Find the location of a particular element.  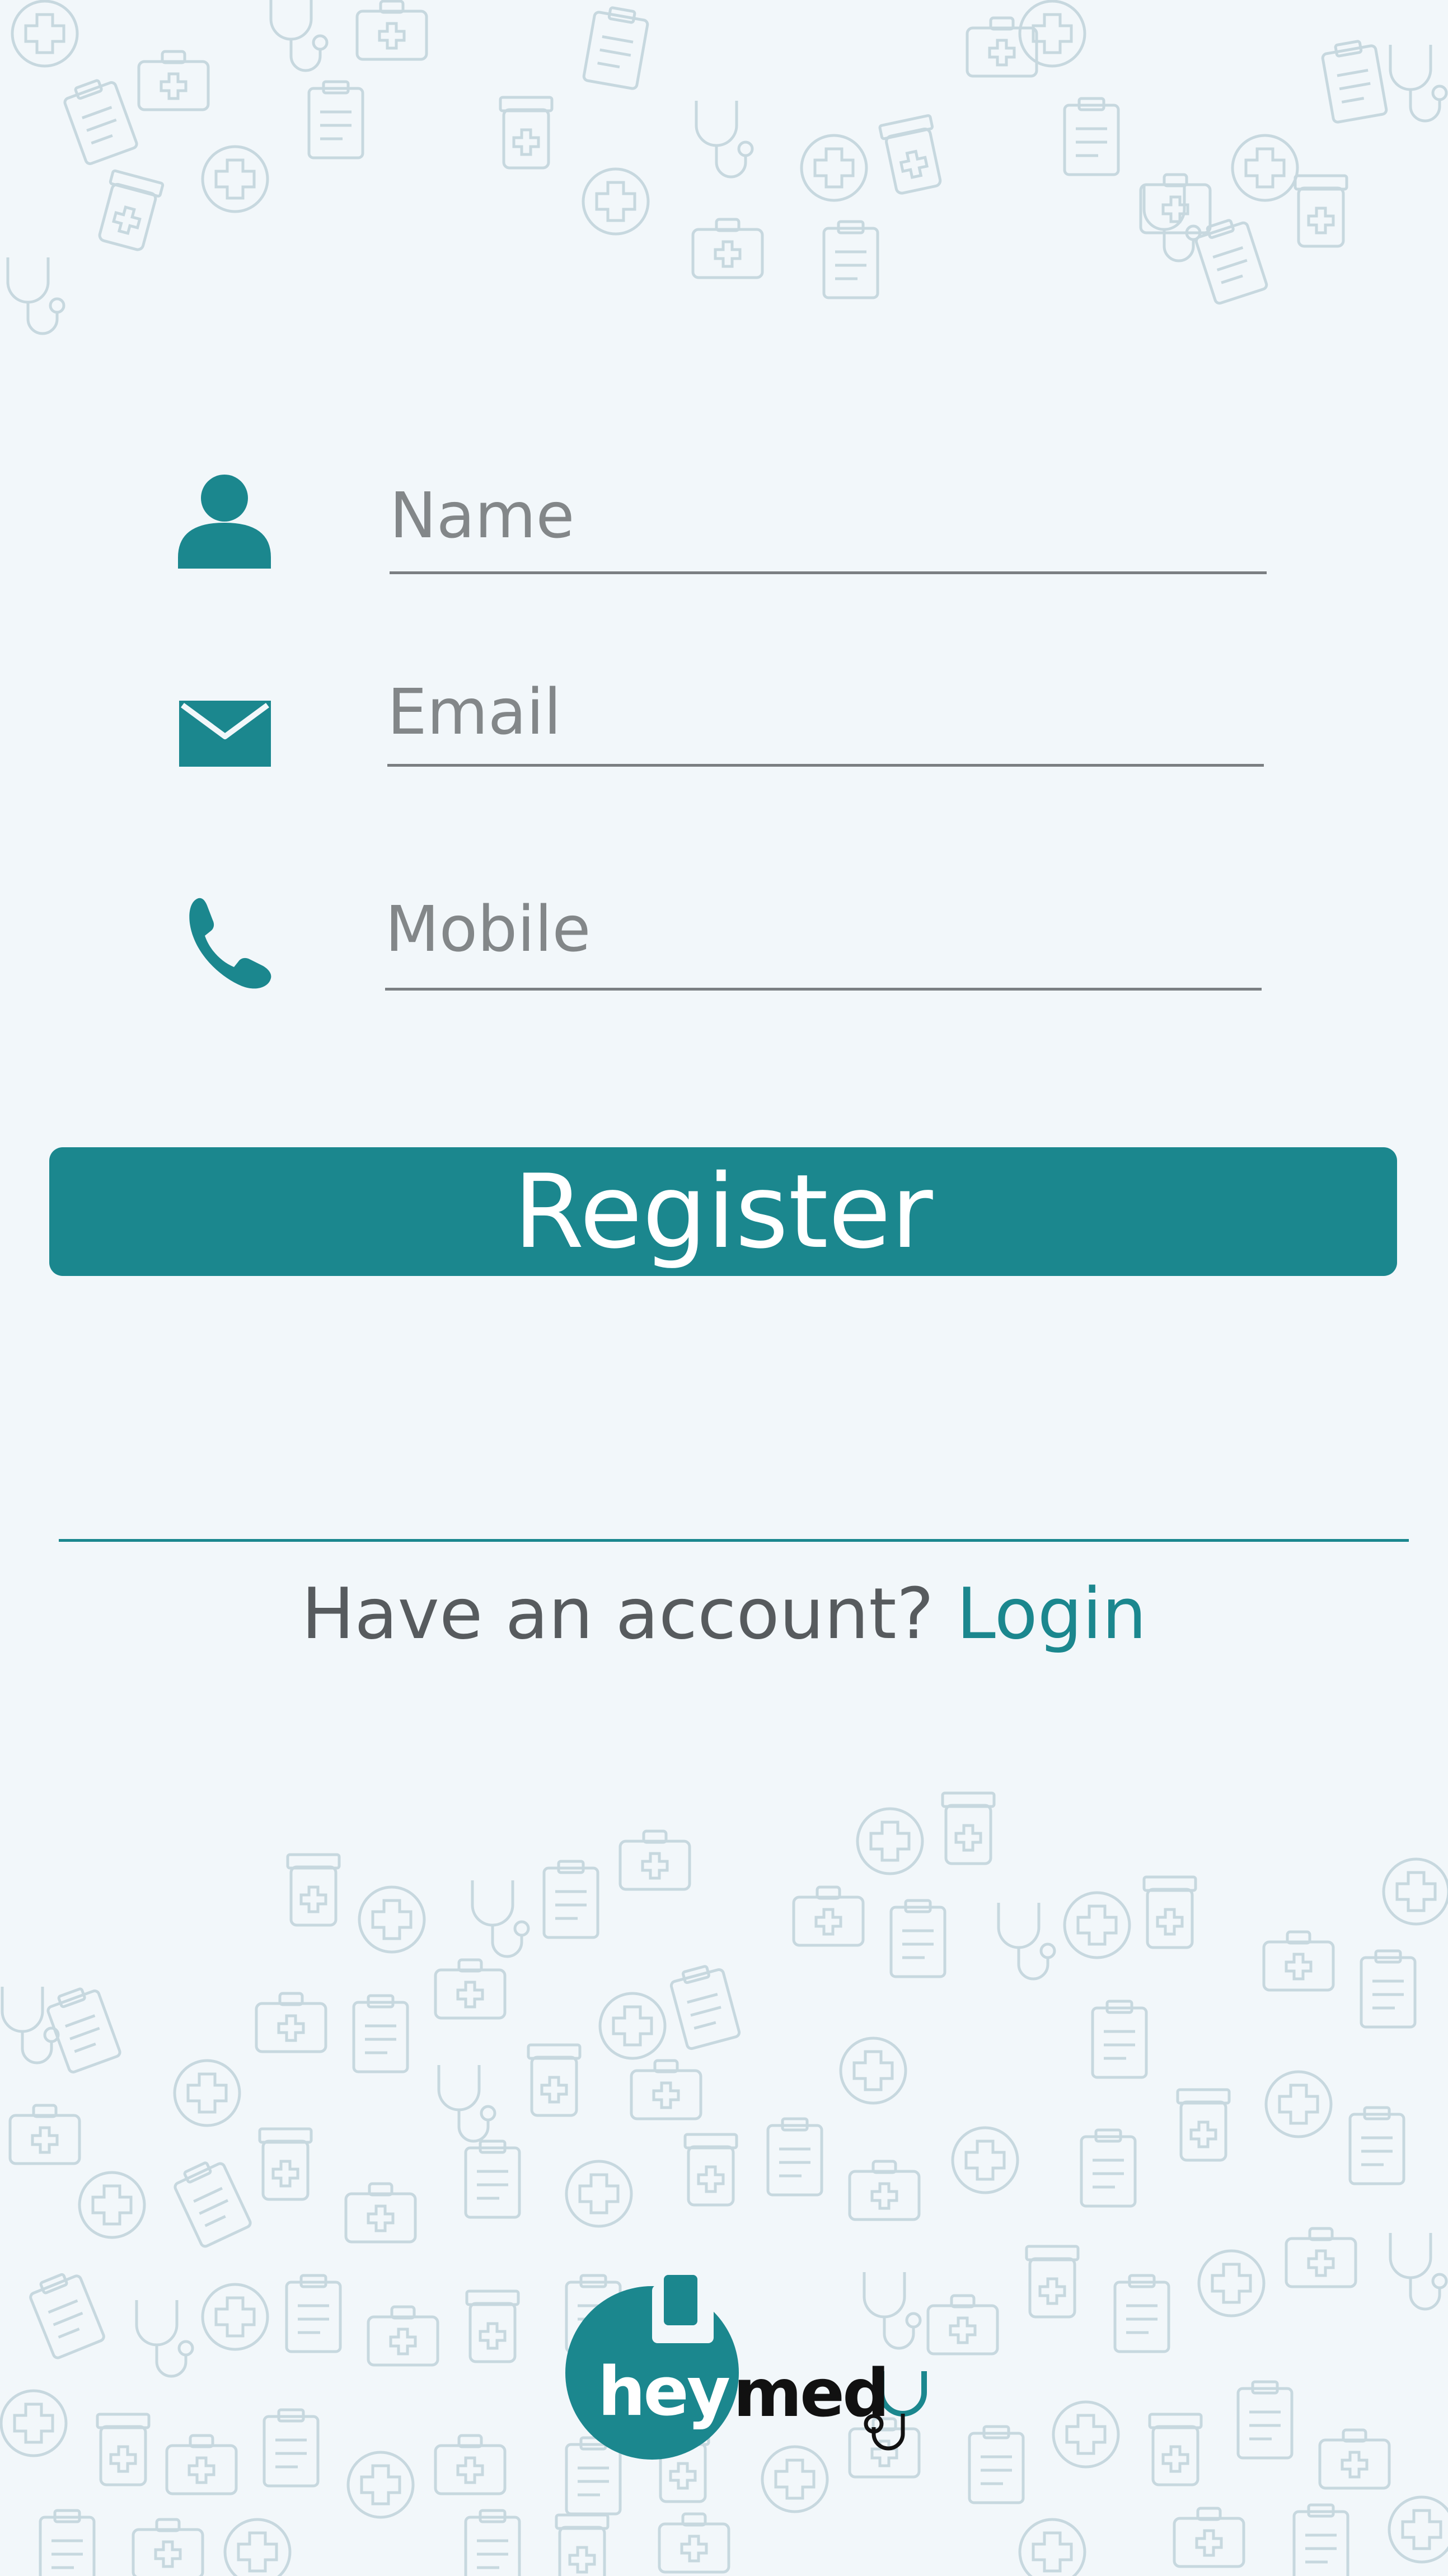

mobile-input is located at coordinates (823, 936).